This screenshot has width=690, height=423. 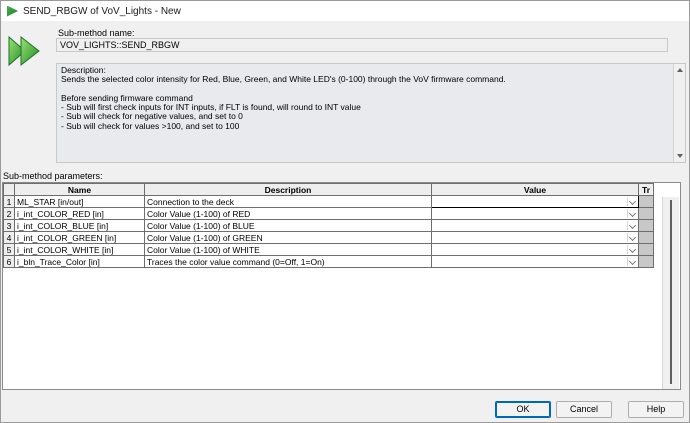 What do you see at coordinates (656, 409) in the screenshot?
I see `help-button: Help` at bounding box center [656, 409].